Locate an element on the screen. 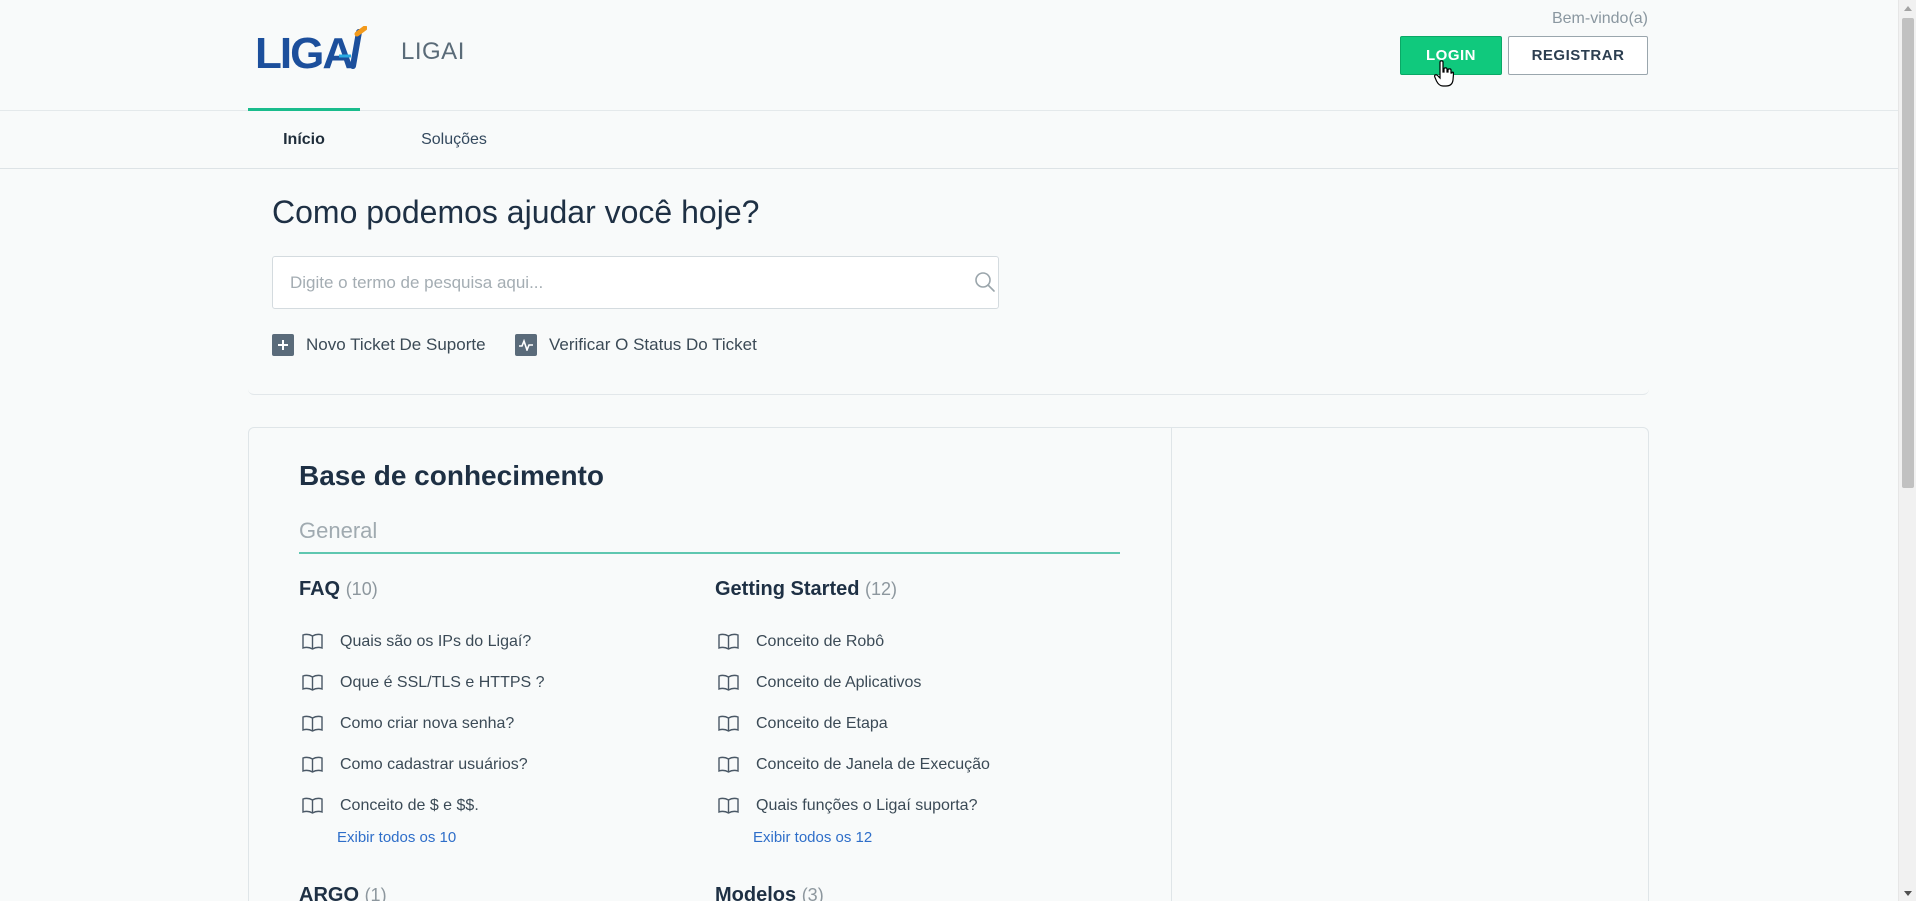  section-count: (3) is located at coordinates (812, 893).